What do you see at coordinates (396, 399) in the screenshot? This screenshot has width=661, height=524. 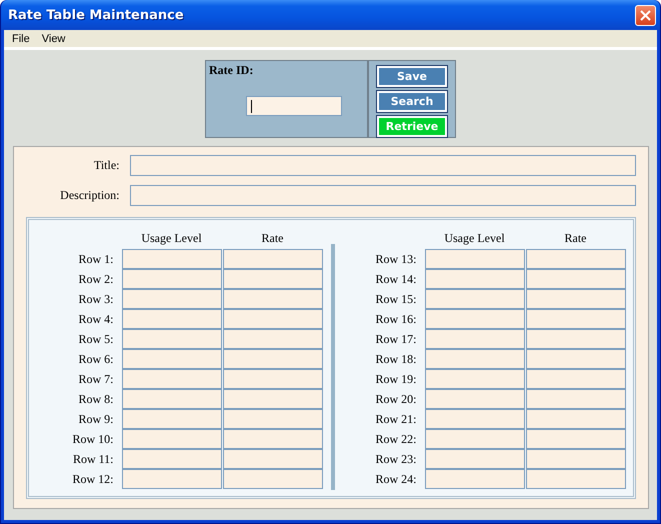 I see `row-label: Row 20:` at bounding box center [396, 399].